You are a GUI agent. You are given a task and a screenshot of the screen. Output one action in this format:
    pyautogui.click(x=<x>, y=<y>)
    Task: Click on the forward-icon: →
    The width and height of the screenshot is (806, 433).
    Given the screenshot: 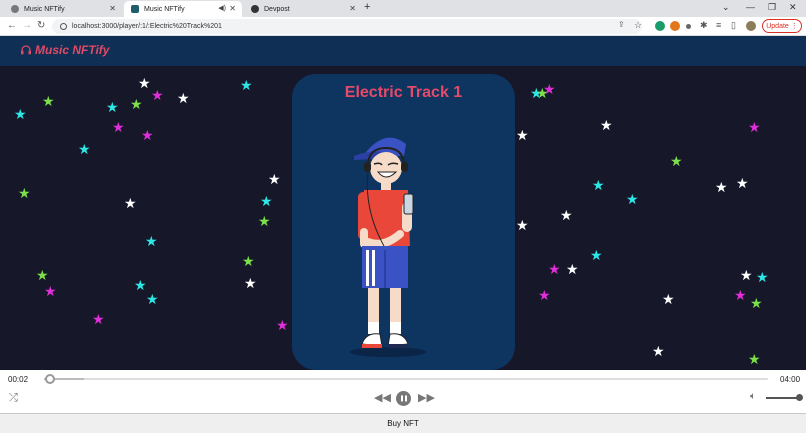 What is the action you would take?
    pyautogui.click(x=27, y=25)
    